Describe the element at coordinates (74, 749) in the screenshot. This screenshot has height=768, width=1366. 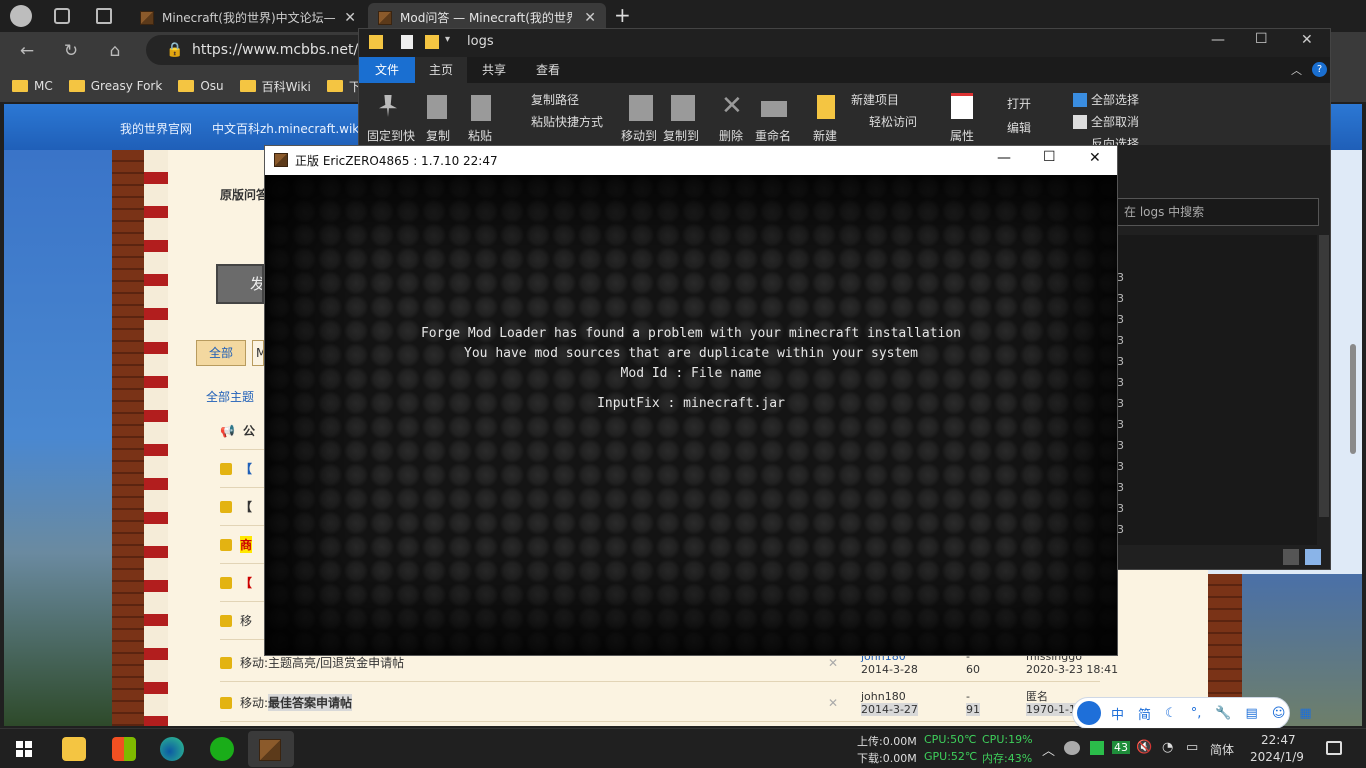
I see `file-explorer-icon` at that location.